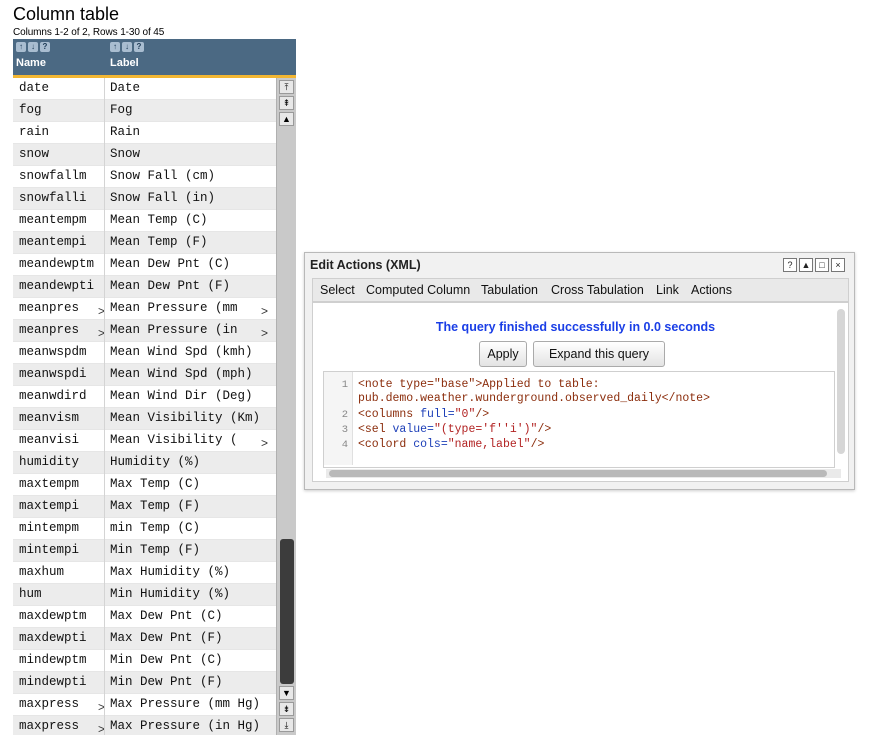 The image size is (871, 735). What do you see at coordinates (337, 290) in the screenshot?
I see `menu-select: Select` at bounding box center [337, 290].